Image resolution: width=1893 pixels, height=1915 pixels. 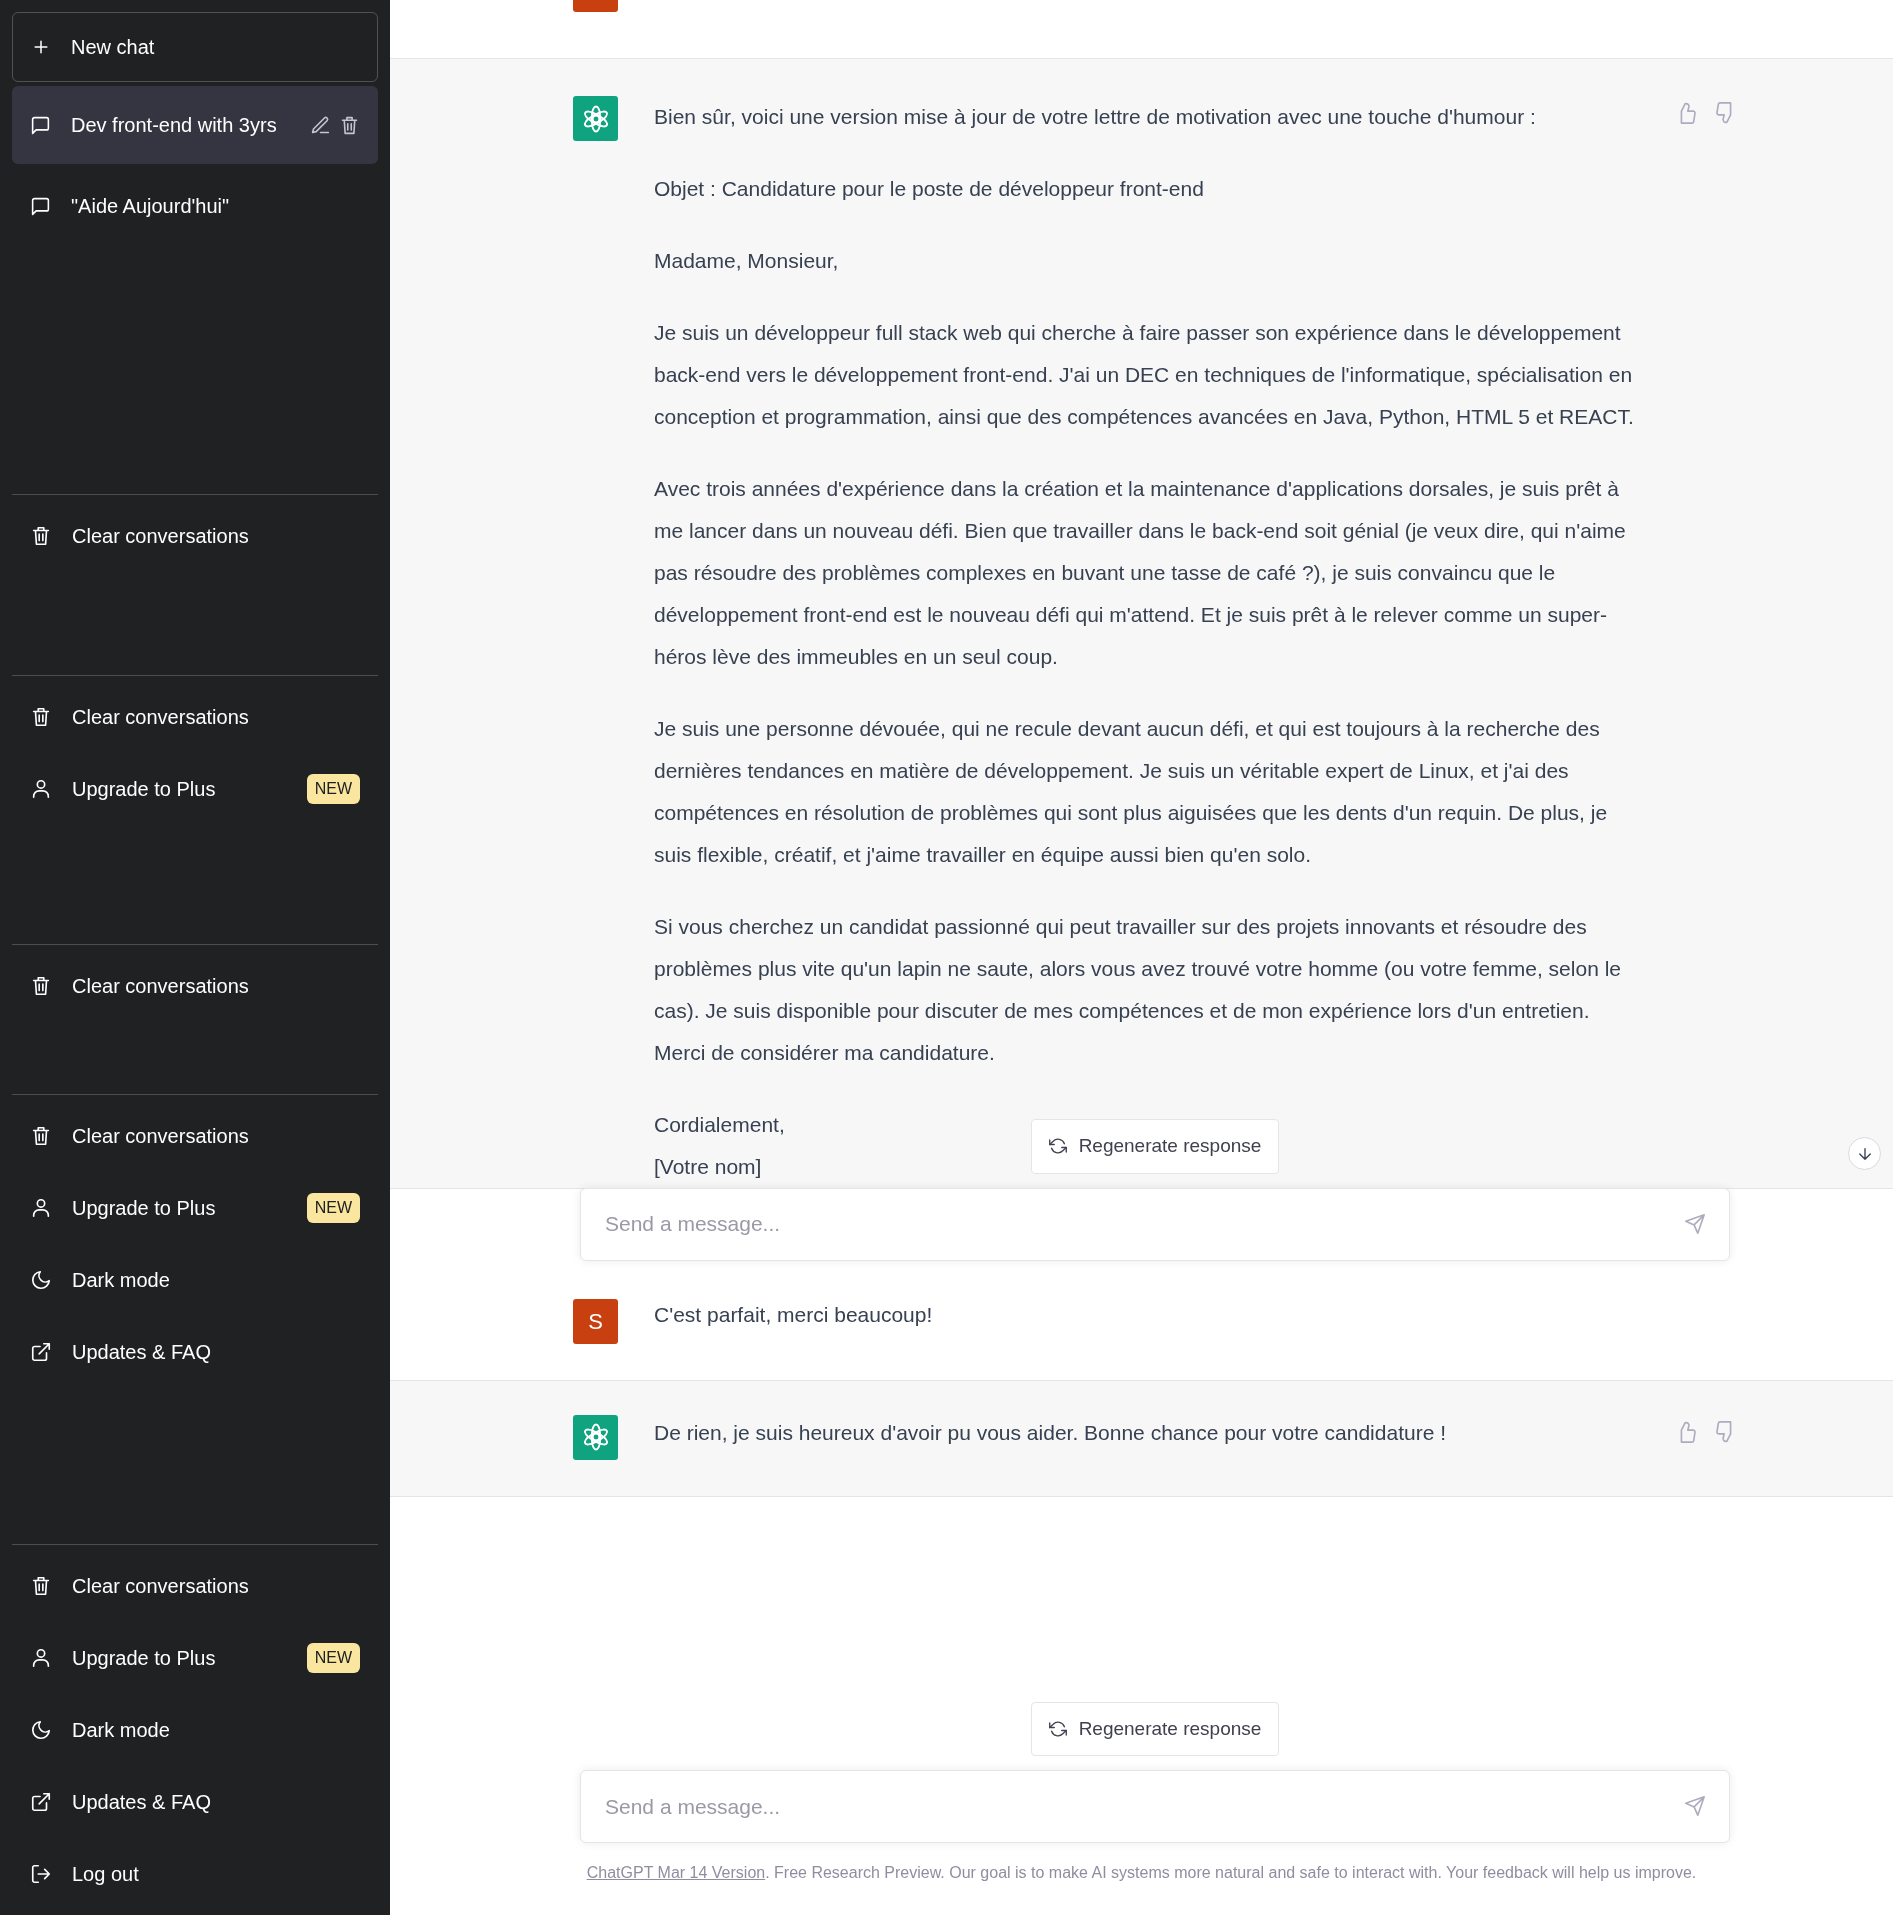 What do you see at coordinates (1131, 792) in the screenshot?
I see `message-text: Je suis une personne dévouée, qui ne recule devant aucun défi, et qui est toujours à la recherche des dernières tendances en matière de développement. Je suis un véritable expert de Linux, et j'ai des compétences en résolution de problèmes qui sont plus aiguisées que les dents d'un requin. De plus, je suis flexible, créatif, et j'aime travailler en équipe aussi bien qu'en solo.` at bounding box center [1131, 792].